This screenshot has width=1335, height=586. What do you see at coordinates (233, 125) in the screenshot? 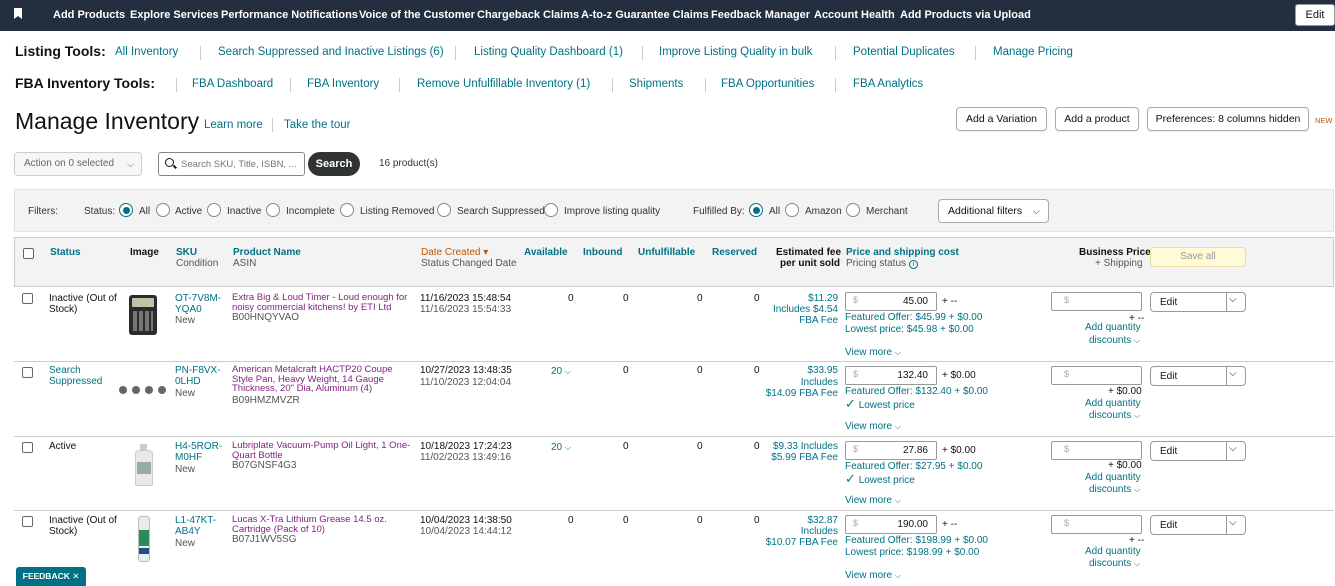
I see `learn-more-link: Learn more` at bounding box center [233, 125].